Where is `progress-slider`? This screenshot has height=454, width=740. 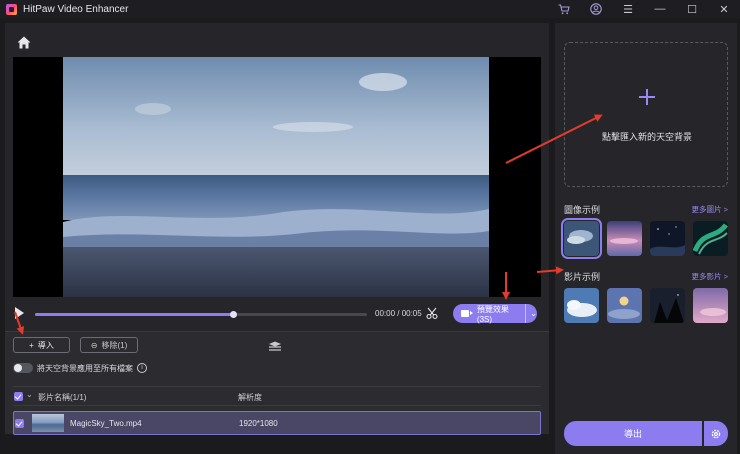
progress-slider is located at coordinates (201, 314).